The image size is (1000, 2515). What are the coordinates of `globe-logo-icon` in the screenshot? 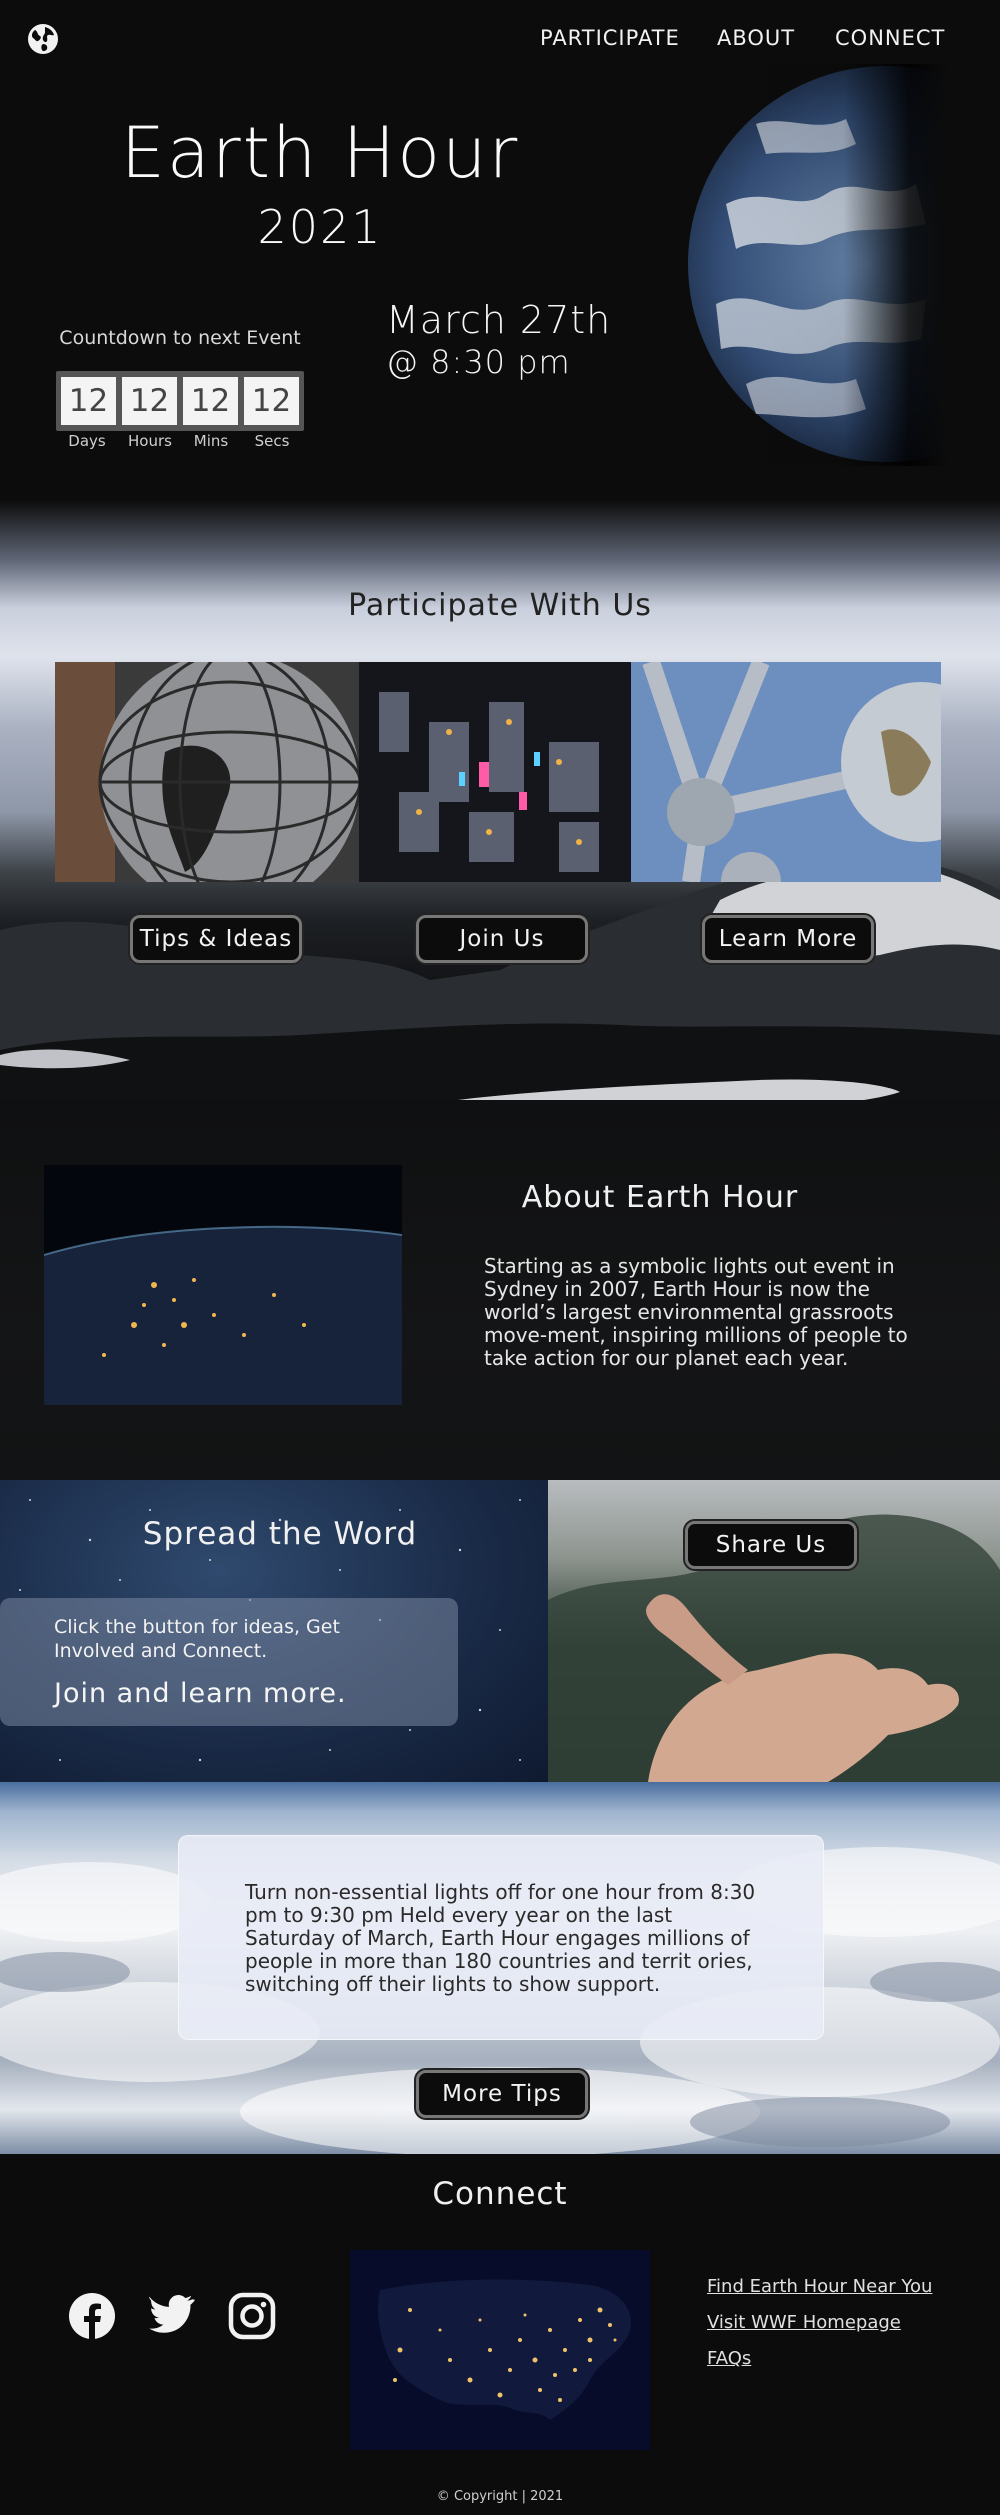 It's located at (43, 39).